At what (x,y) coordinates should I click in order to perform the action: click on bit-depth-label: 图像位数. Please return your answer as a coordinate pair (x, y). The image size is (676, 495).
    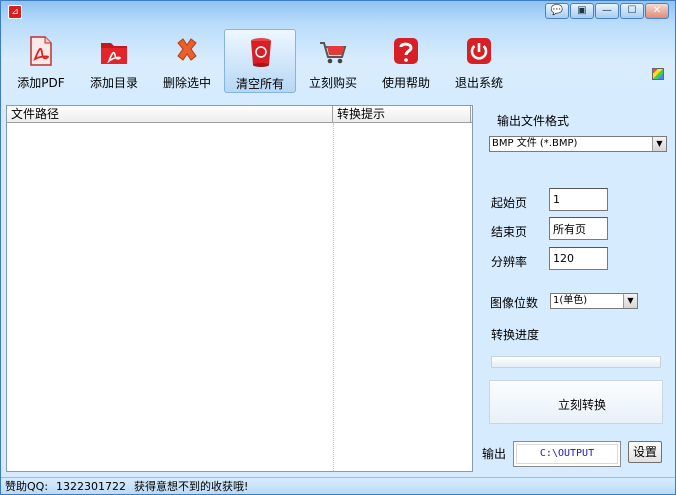
    Looking at the image, I should click on (514, 303).